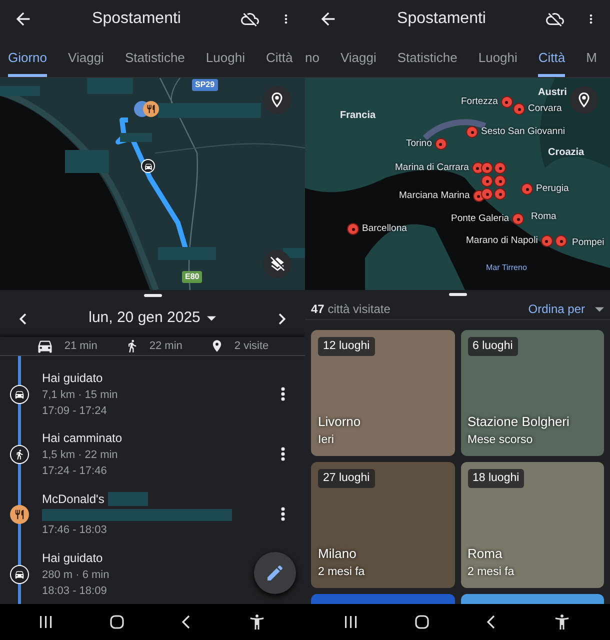 This screenshot has width=610, height=640. Describe the element at coordinates (591, 57) in the screenshot. I see `tab: M` at that location.